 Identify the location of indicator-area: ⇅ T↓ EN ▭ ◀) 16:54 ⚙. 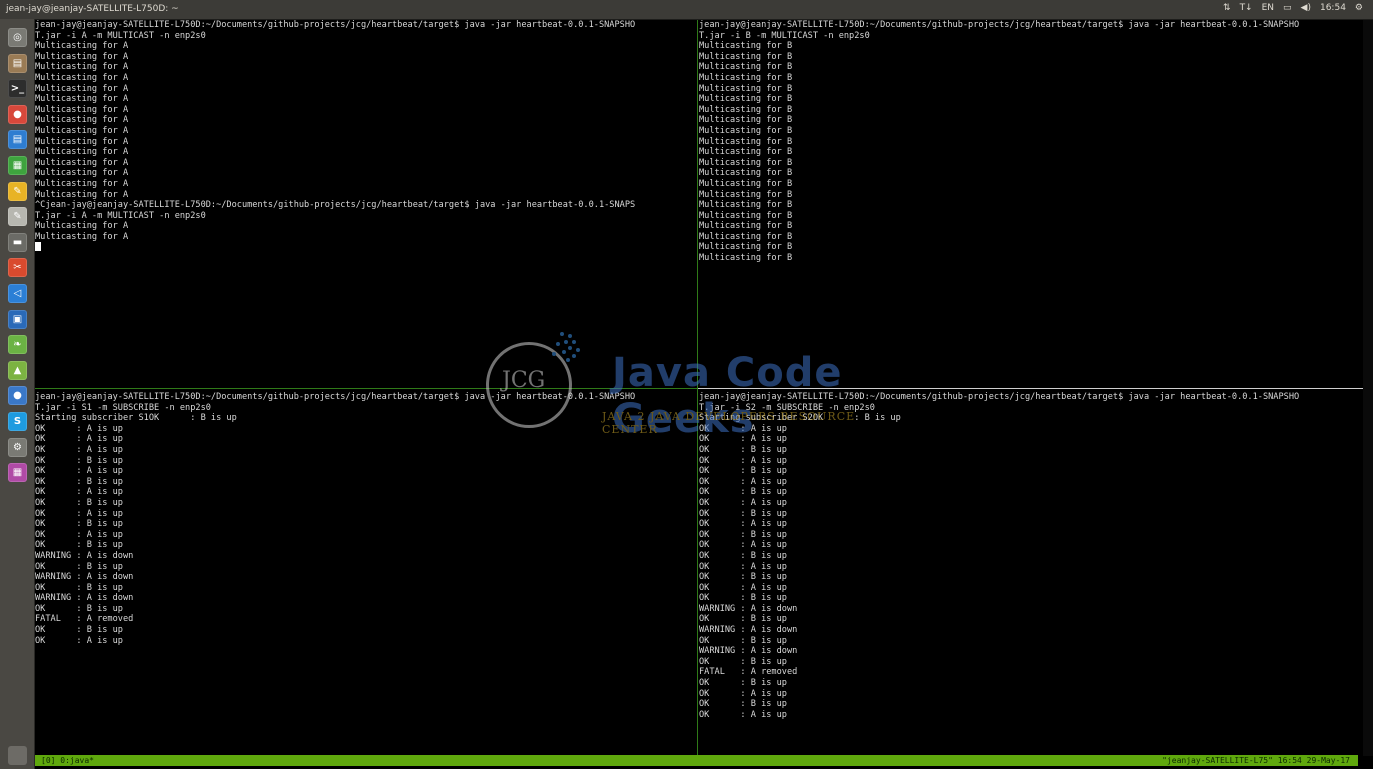
(1293, 8).